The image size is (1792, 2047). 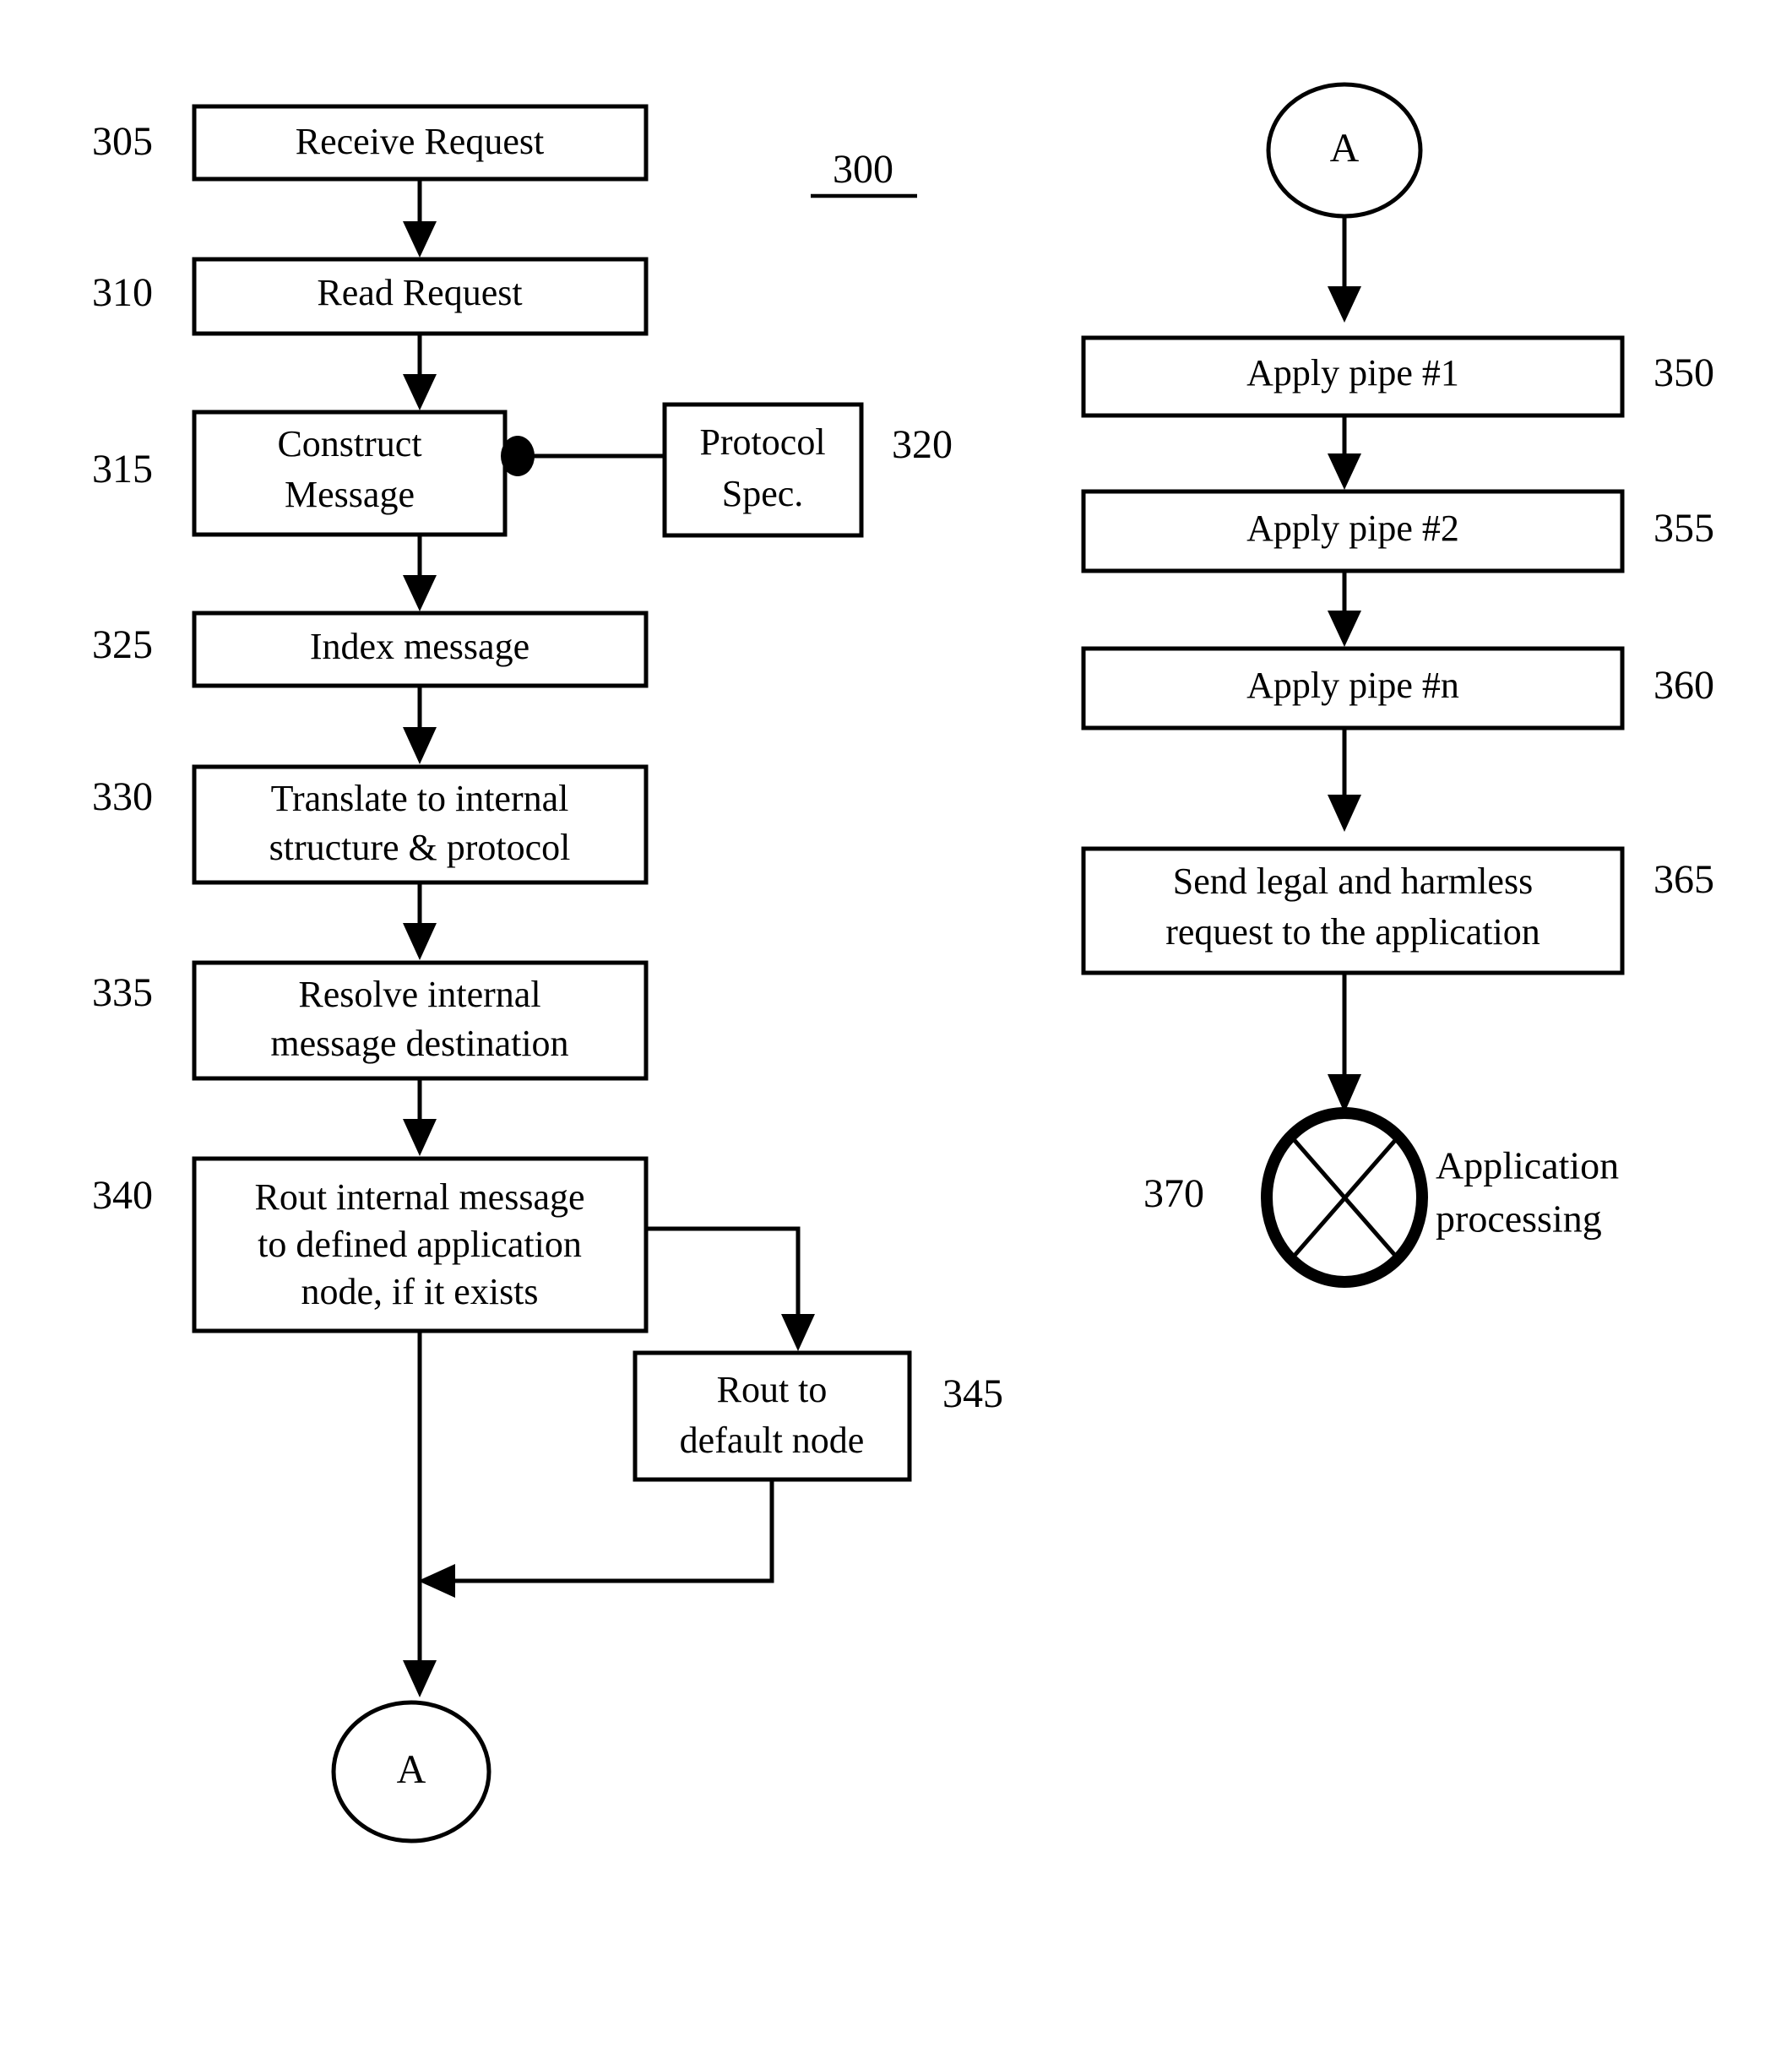 I want to click on connector-a-entry-group: A, so click(x=1345, y=150).